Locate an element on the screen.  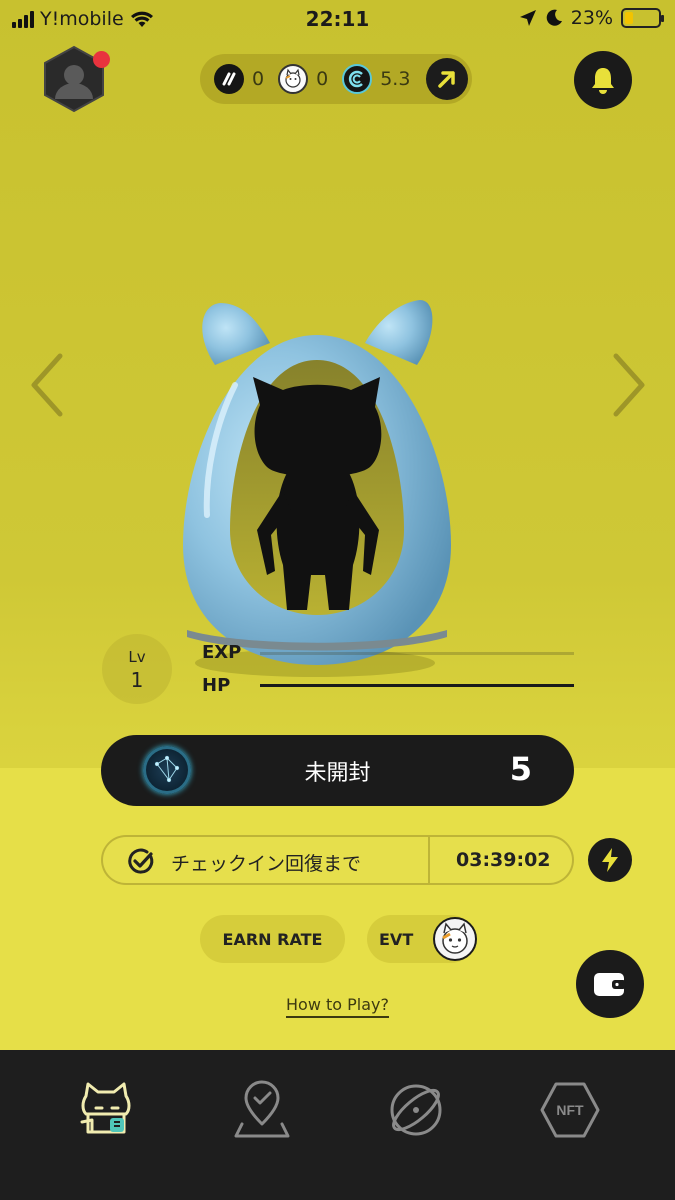
lightning-bolt-icon is located at coordinates (610, 860).